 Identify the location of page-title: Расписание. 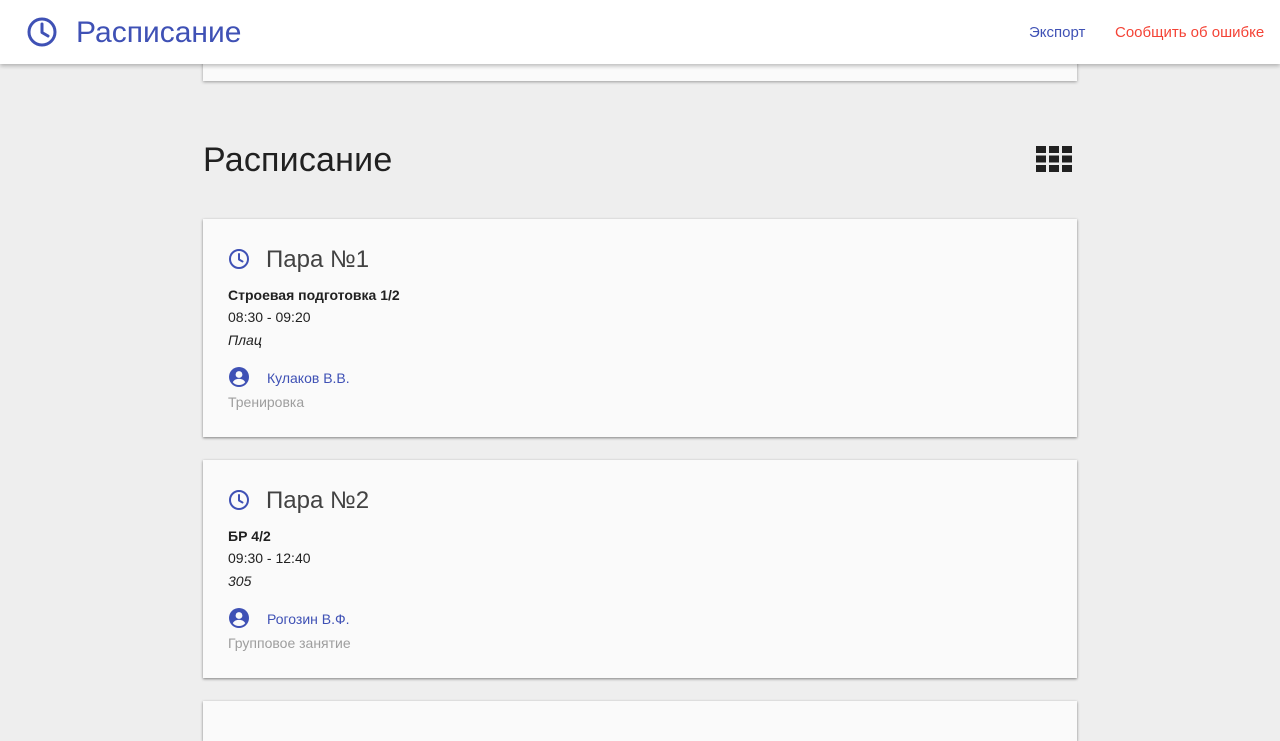
(298, 160).